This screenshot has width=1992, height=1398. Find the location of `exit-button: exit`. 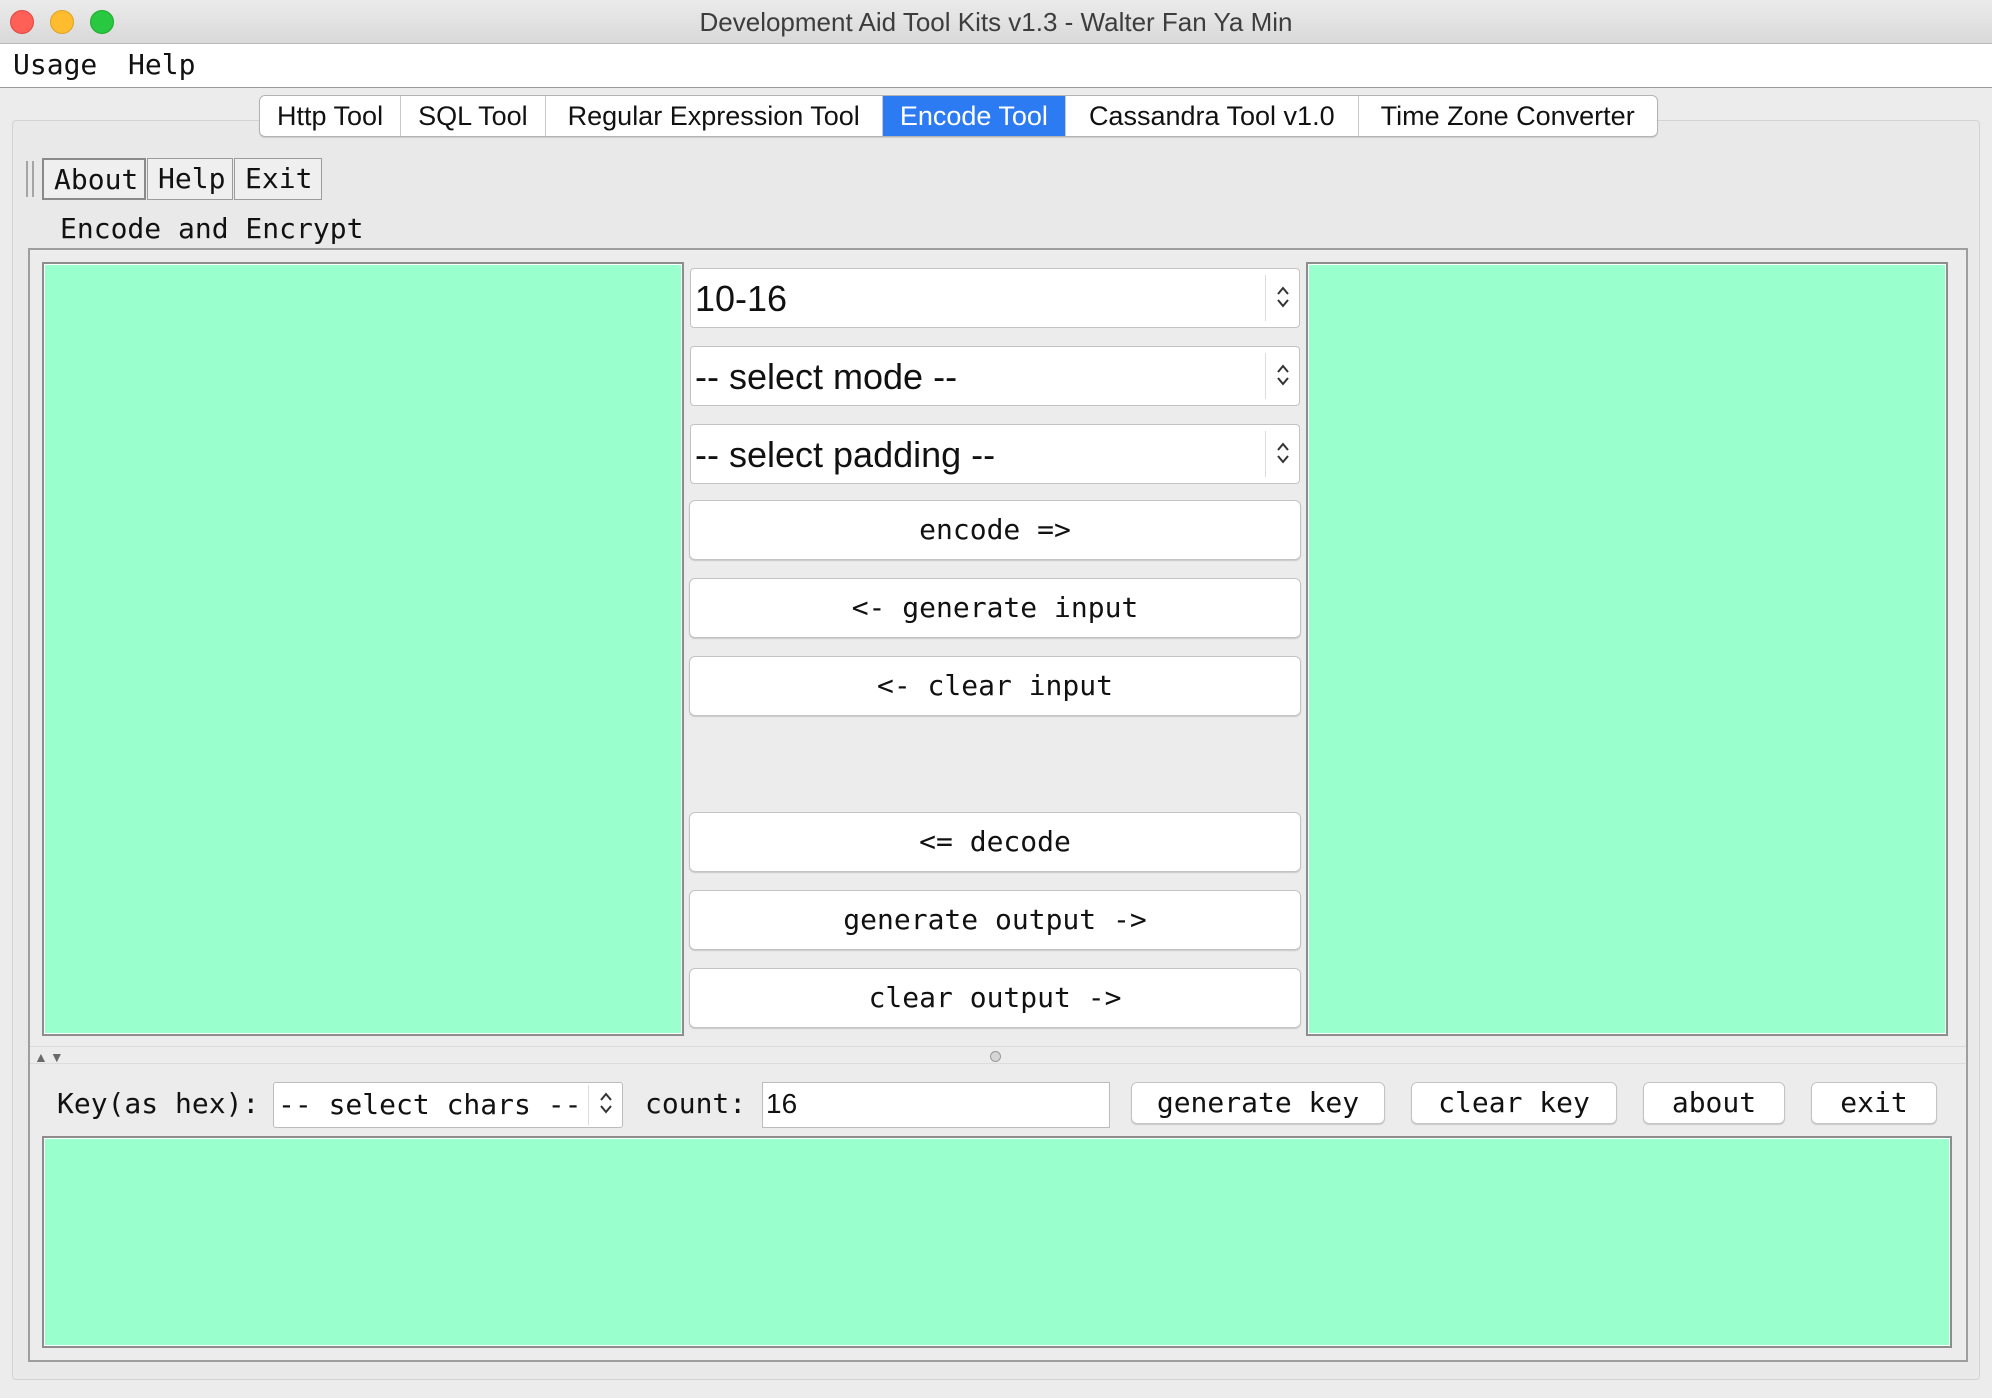

exit-button: exit is located at coordinates (1874, 1103).